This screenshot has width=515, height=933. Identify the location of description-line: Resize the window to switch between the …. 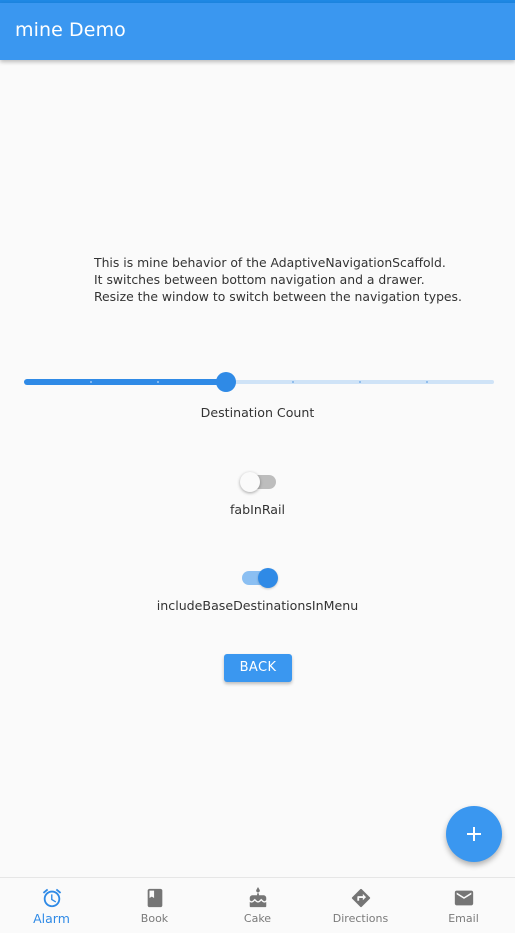
(278, 296).